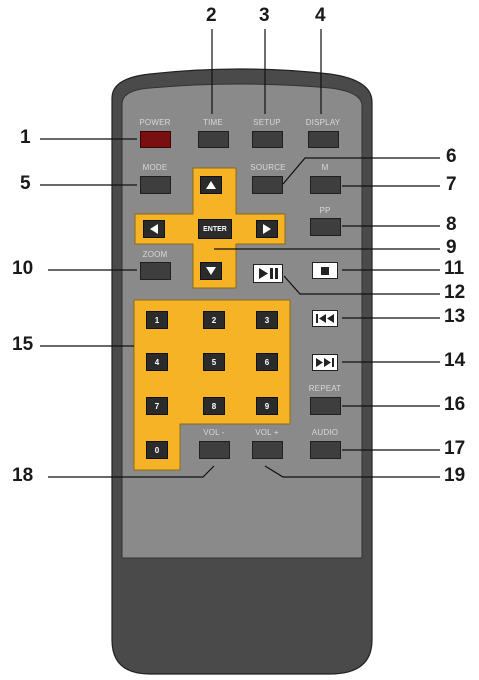  What do you see at coordinates (325, 227) in the screenshot?
I see `pp-button` at bounding box center [325, 227].